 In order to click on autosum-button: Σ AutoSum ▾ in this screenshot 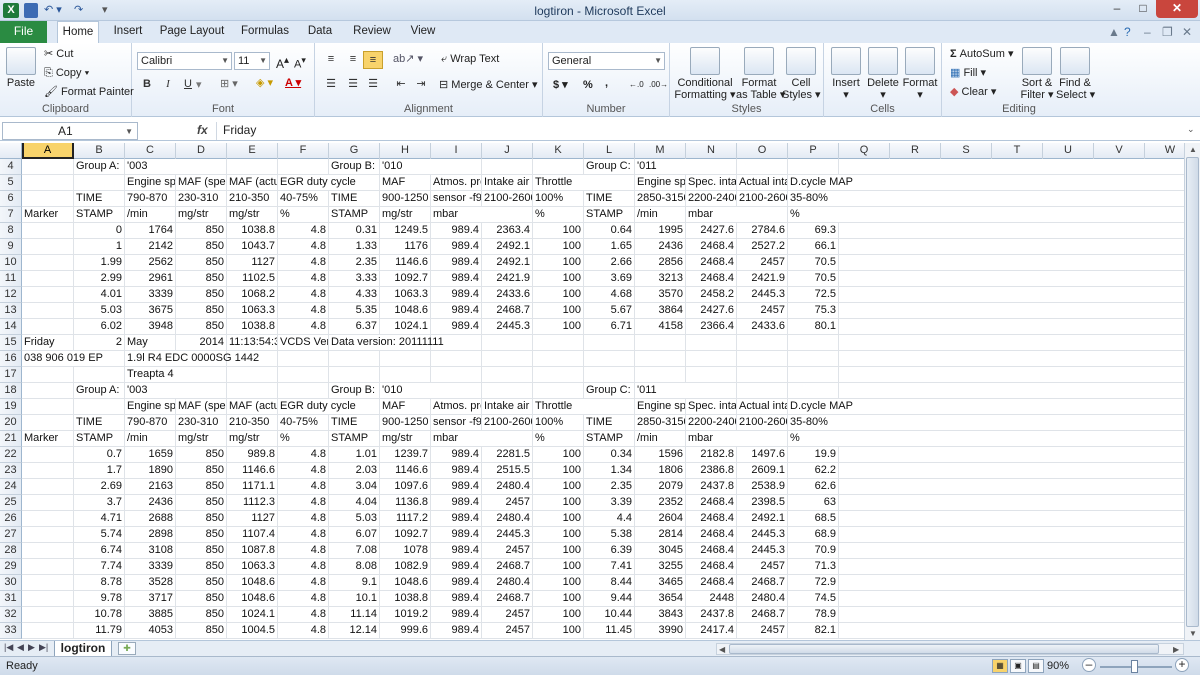, I will do `click(982, 54)`.